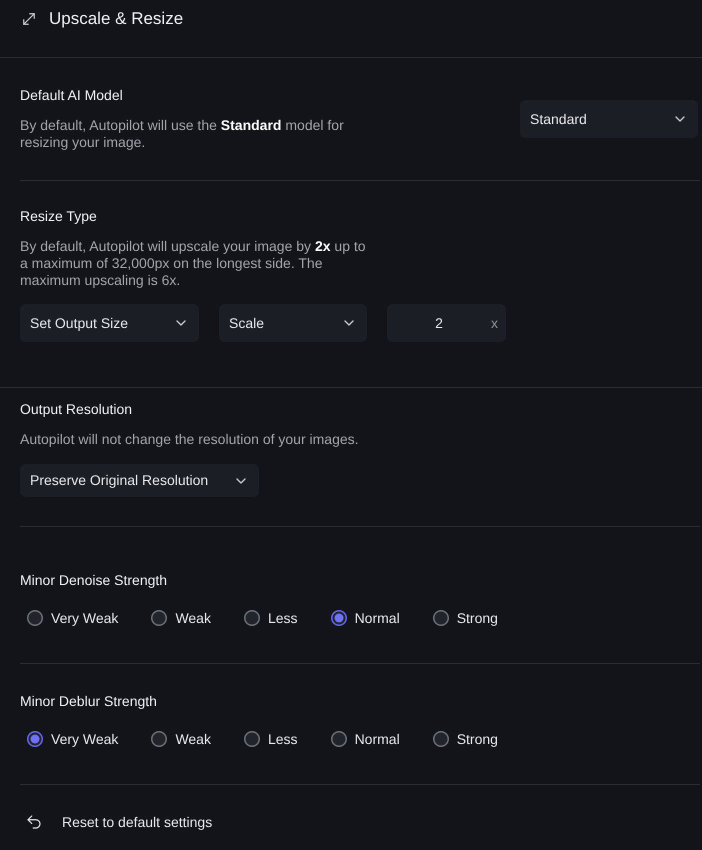  Describe the element at coordinates (29, 19) in the screenshot. I see `diagonal-arrows-icon` at that location.